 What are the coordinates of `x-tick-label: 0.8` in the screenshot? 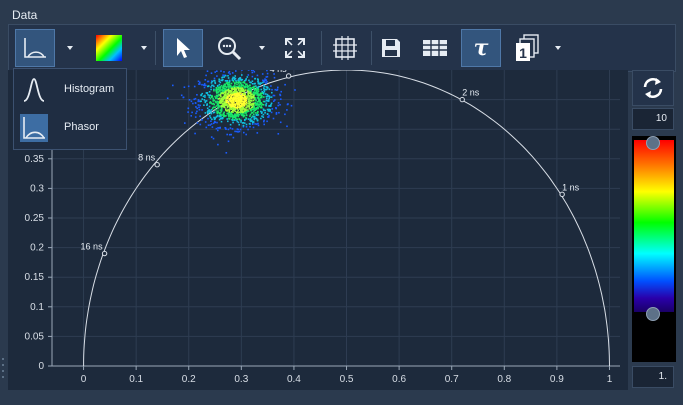 It's located at (504, 379).